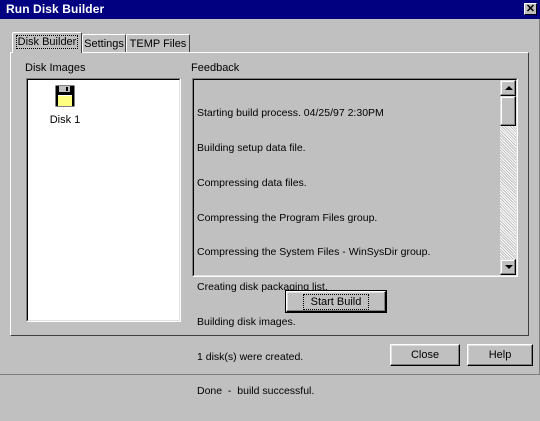 The width and height of the screenshot is (540, 421). I want to click on feedback-line: Starting build process. 04/25/97 2:30PM, so click(290, 113).